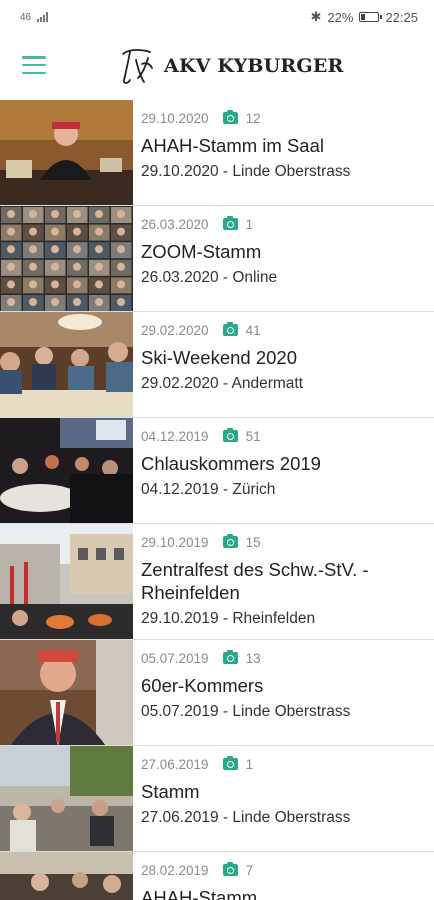  I want to click on carrier-label: 46, so click(26, 17).